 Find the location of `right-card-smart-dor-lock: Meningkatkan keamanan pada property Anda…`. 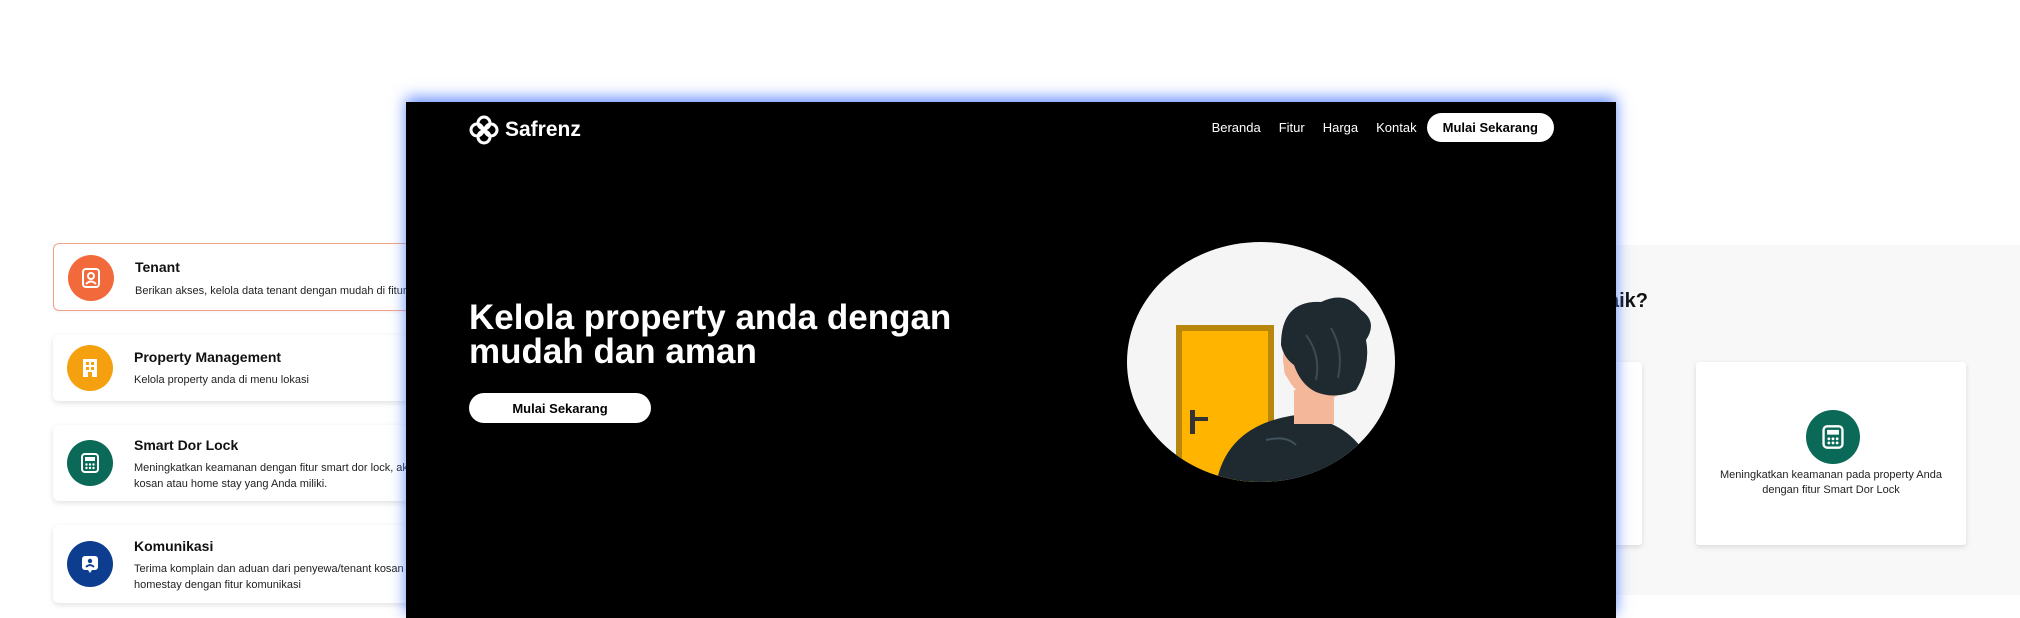

right-card-smart-dor-lock: Meningkatkan keamanan pada property Anda… is located at coordinates (1831, 453).